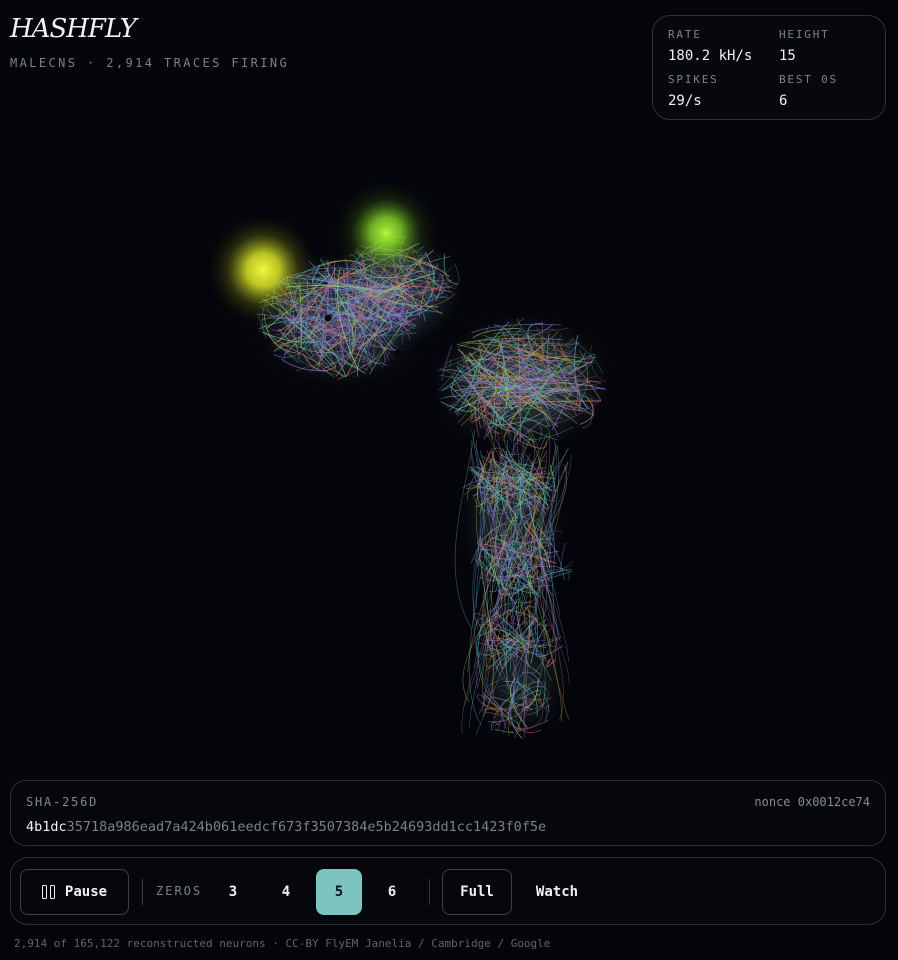 This screenshot has width=898, height=960. What do you see at coordinates (62, 802) in the screenshot?
I see `hash-algorithm-label: SHA-256D` at bounding box center [62, 802].